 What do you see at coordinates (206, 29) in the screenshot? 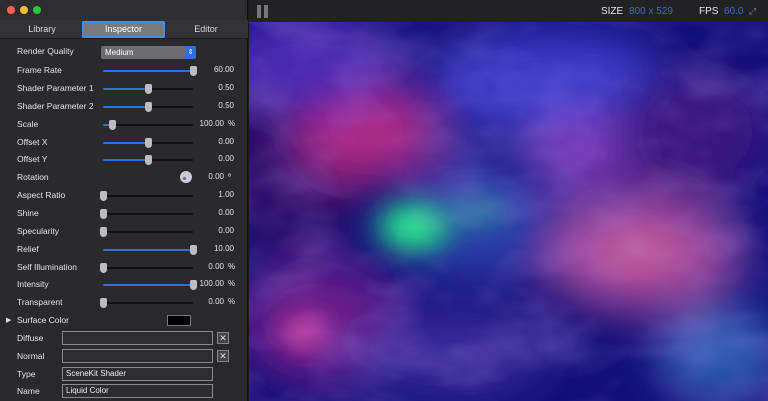
I see `tab-editor: Editor` at bounding box center [206, 29].